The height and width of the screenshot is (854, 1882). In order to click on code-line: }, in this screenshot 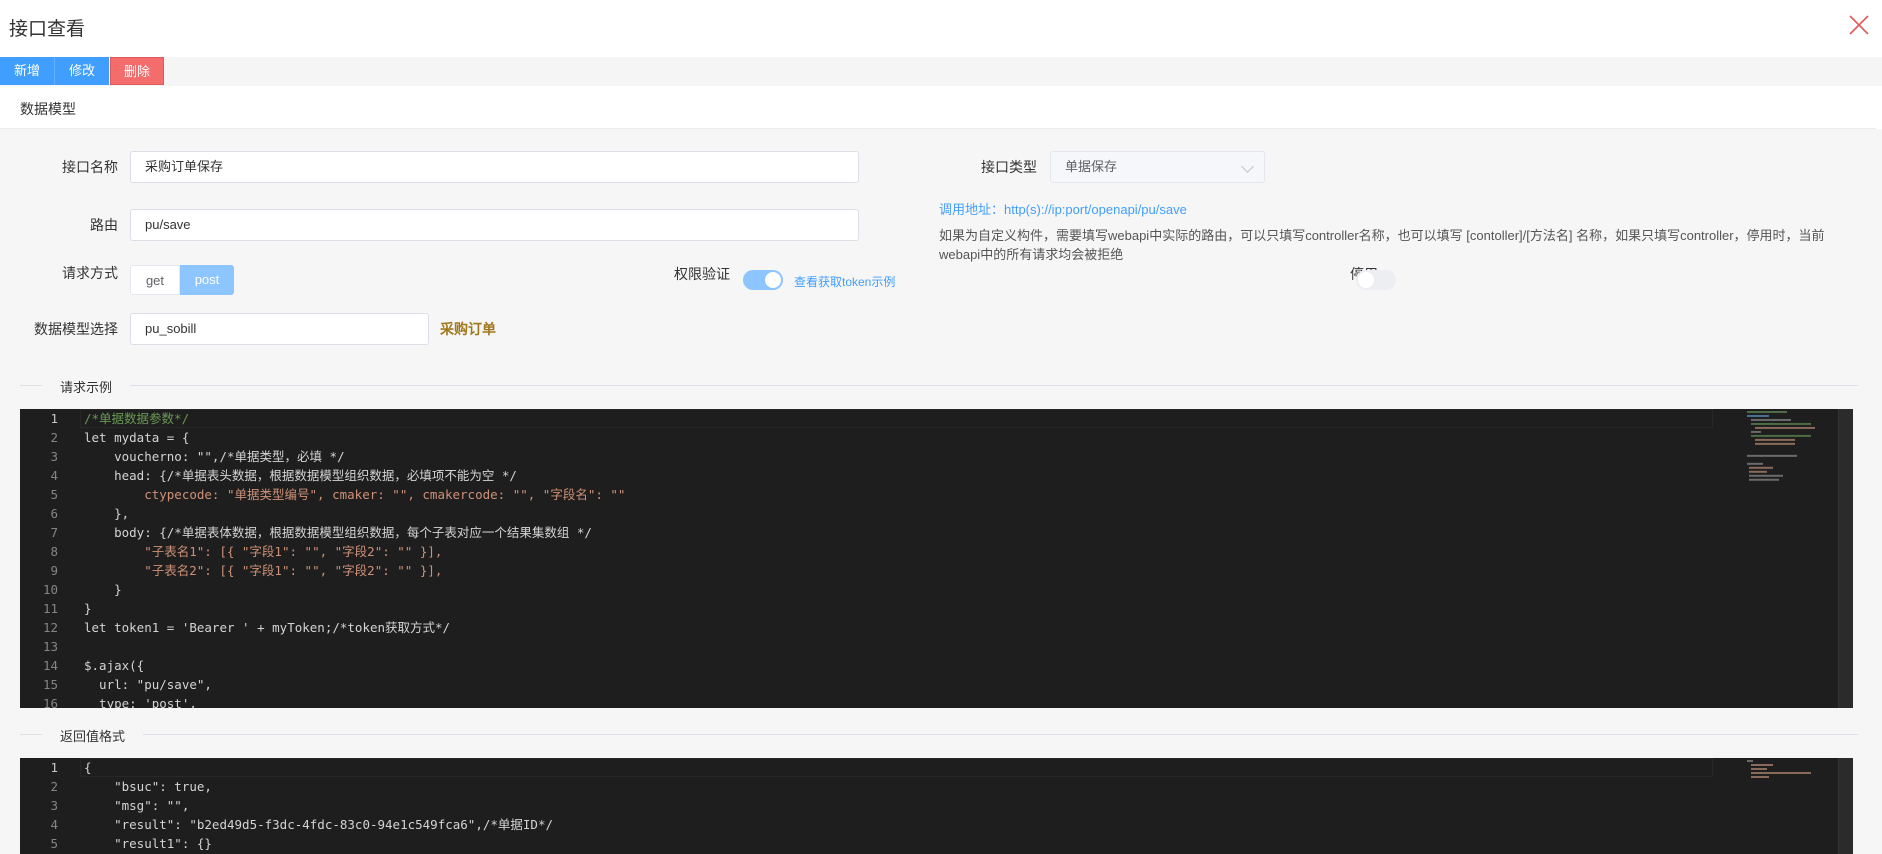, I will do `click(107, 513)`.